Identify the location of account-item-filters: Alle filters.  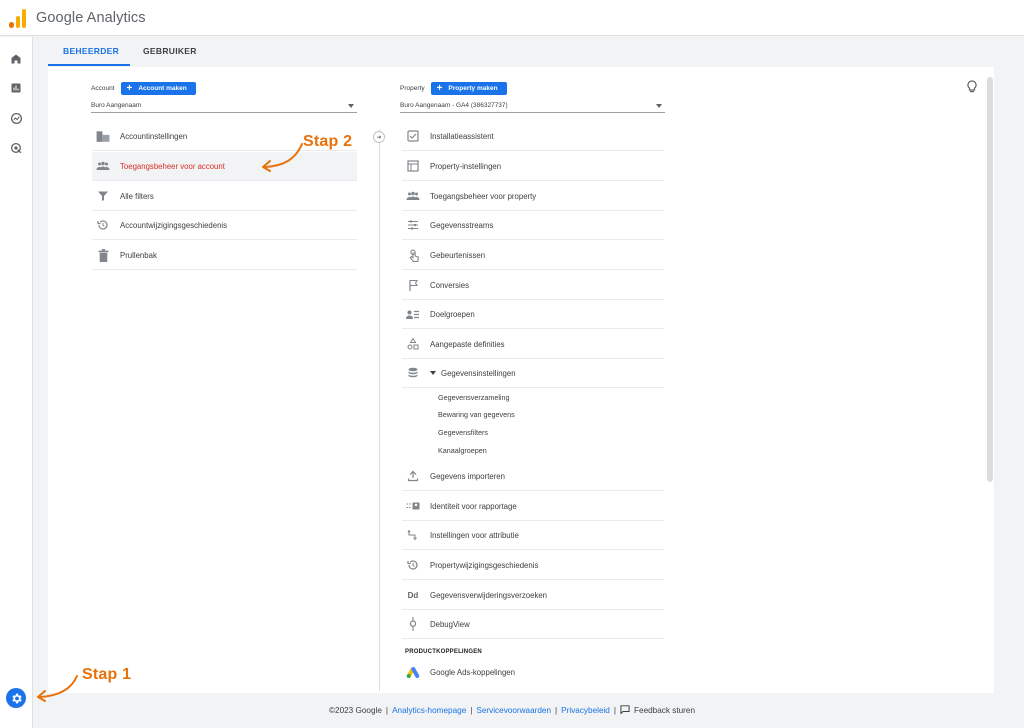
(224, 196).